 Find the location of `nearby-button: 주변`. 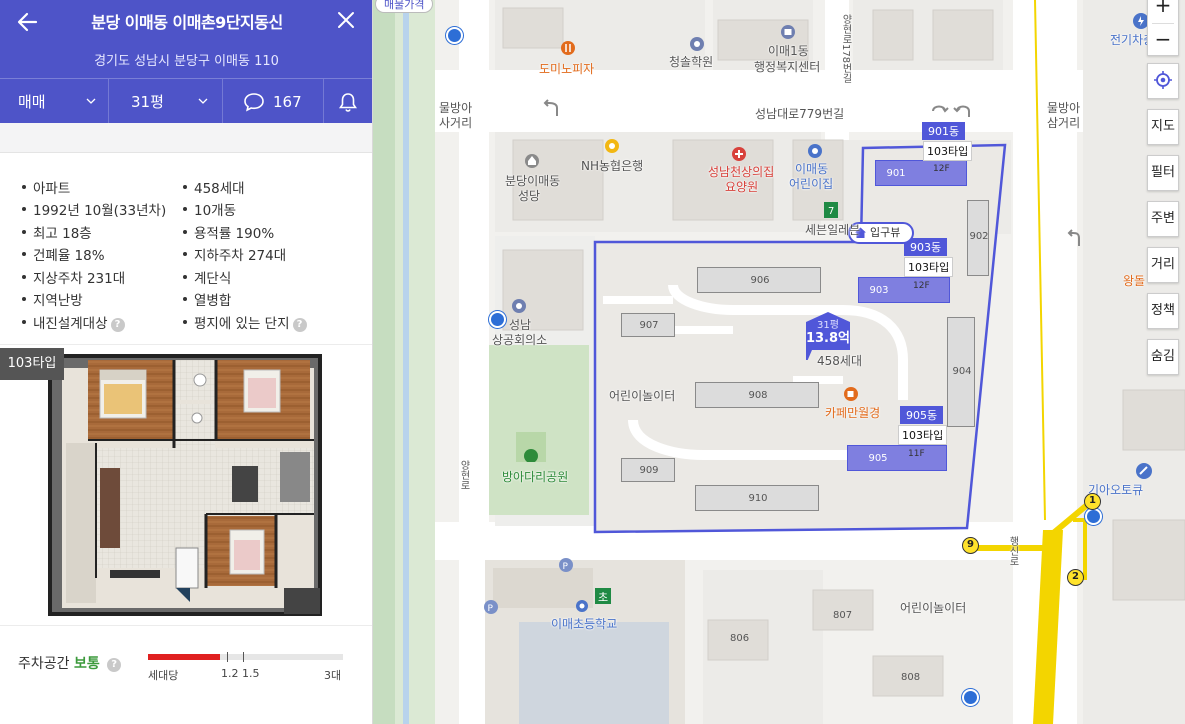

nearby-button: 주변 is located at coordinates (1163, 219).